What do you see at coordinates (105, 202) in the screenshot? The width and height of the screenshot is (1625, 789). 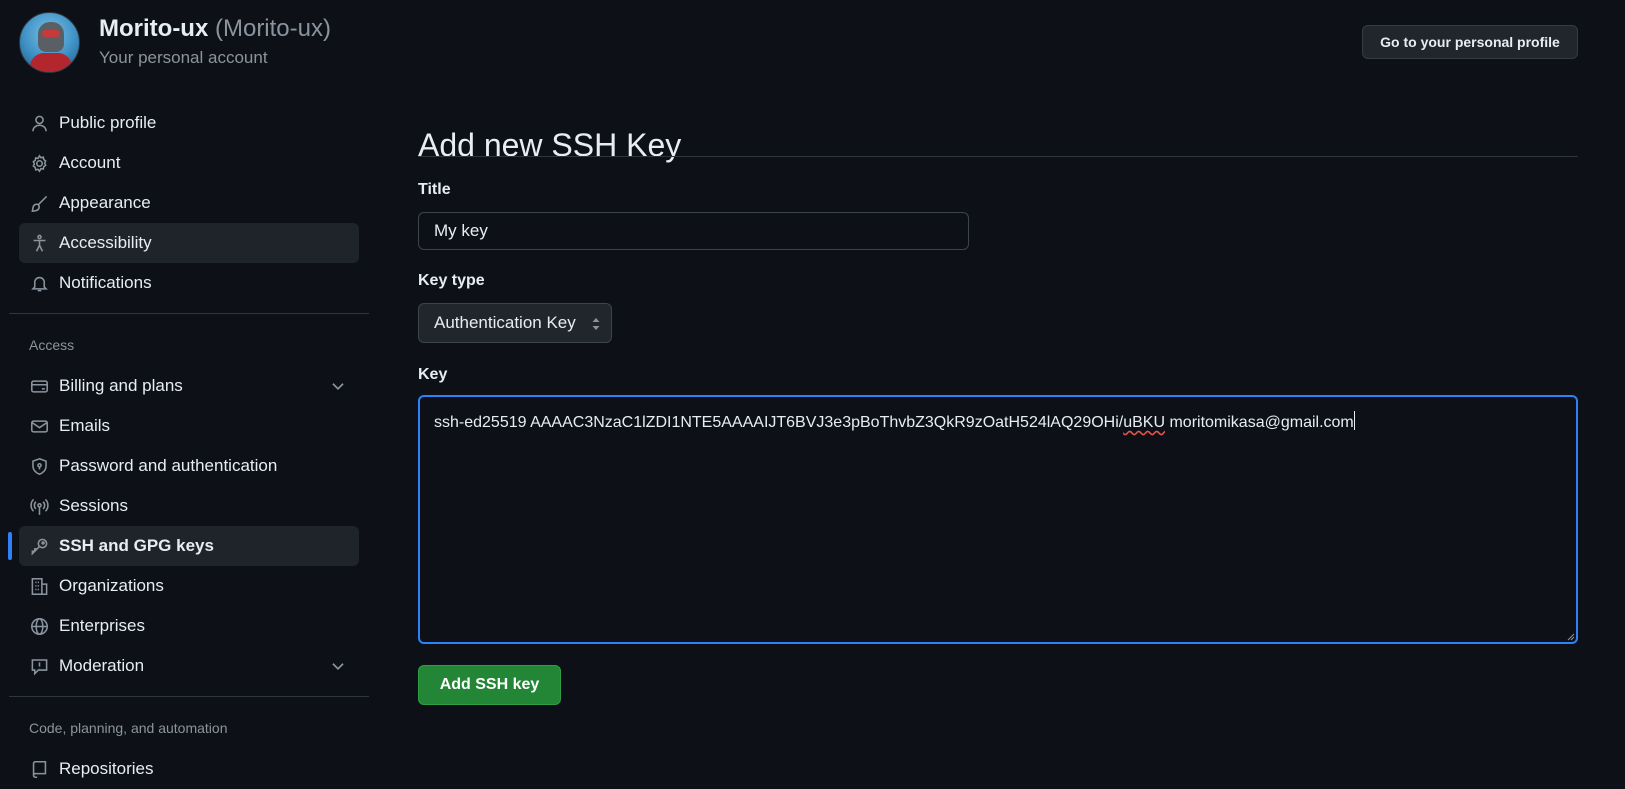 I see `sidebar-item-label: Appearance` at bounding box center [105, 202].